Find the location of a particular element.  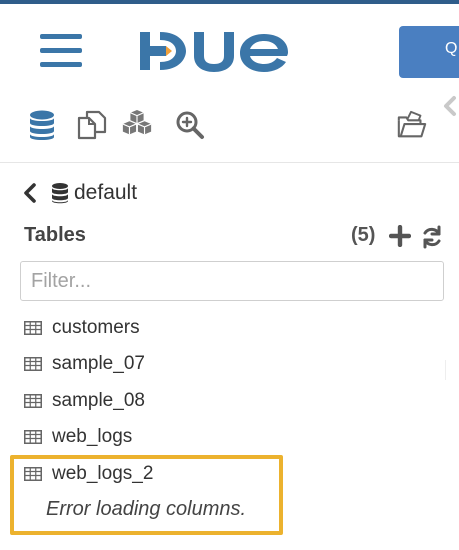

database-name: default is located at coordinates (105, 193).